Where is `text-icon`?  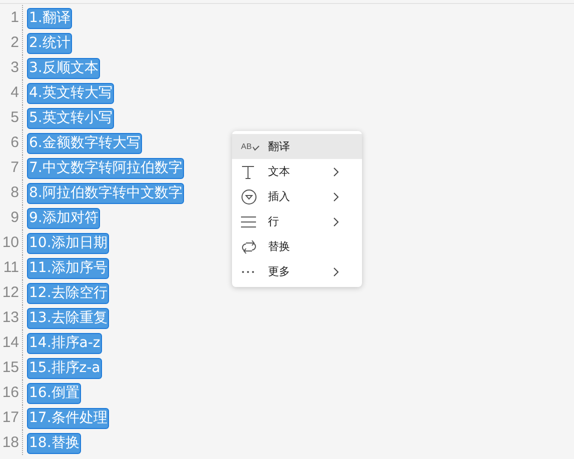
text-icon is located at coordinates (248, 171).